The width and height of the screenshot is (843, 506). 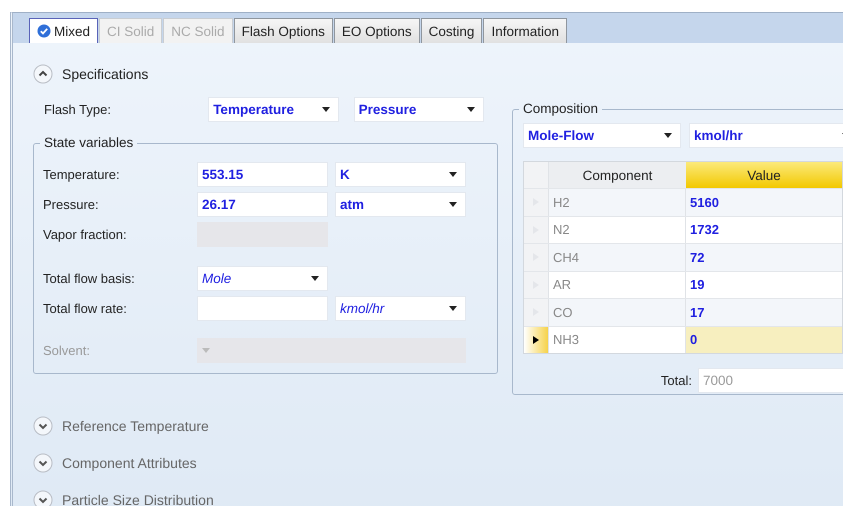 I want to click on table-cell: 5160, so click(x=764, y=202).